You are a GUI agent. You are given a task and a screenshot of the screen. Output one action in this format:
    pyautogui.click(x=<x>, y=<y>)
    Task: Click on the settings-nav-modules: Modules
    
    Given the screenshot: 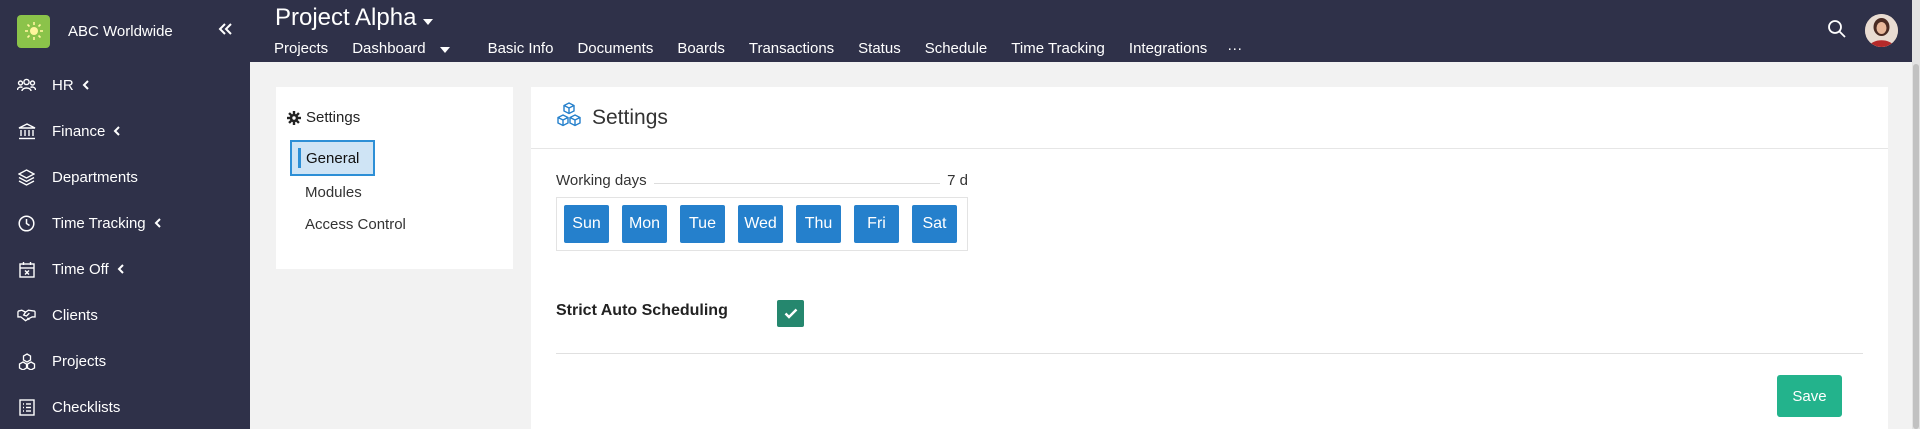 What is the action you would take?
    pyautogui.click(x=326, y=192)
    